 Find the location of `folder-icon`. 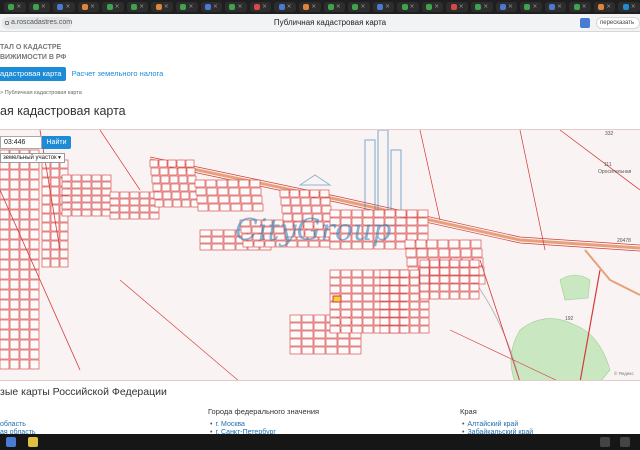

folder-icon is located at coordinates (33, 442).